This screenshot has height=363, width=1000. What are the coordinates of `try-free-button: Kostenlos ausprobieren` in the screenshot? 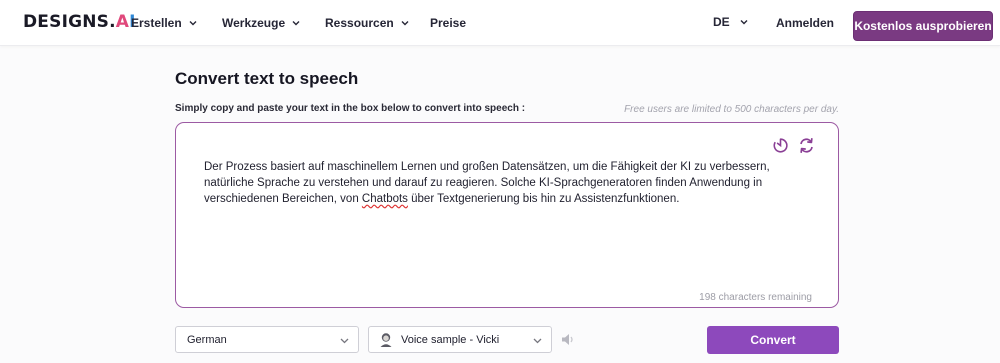 It's located at (923, 26).